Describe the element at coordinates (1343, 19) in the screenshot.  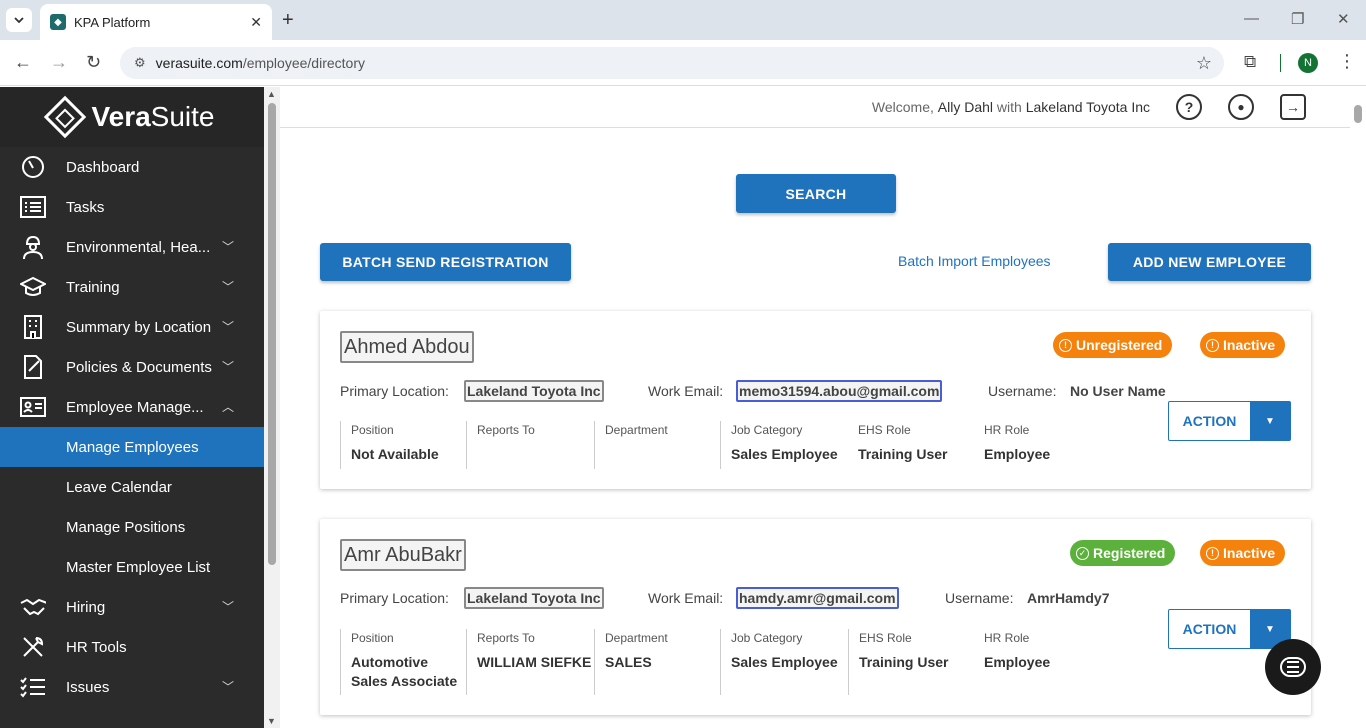
I see `close-window-icon: ✕` at that location.